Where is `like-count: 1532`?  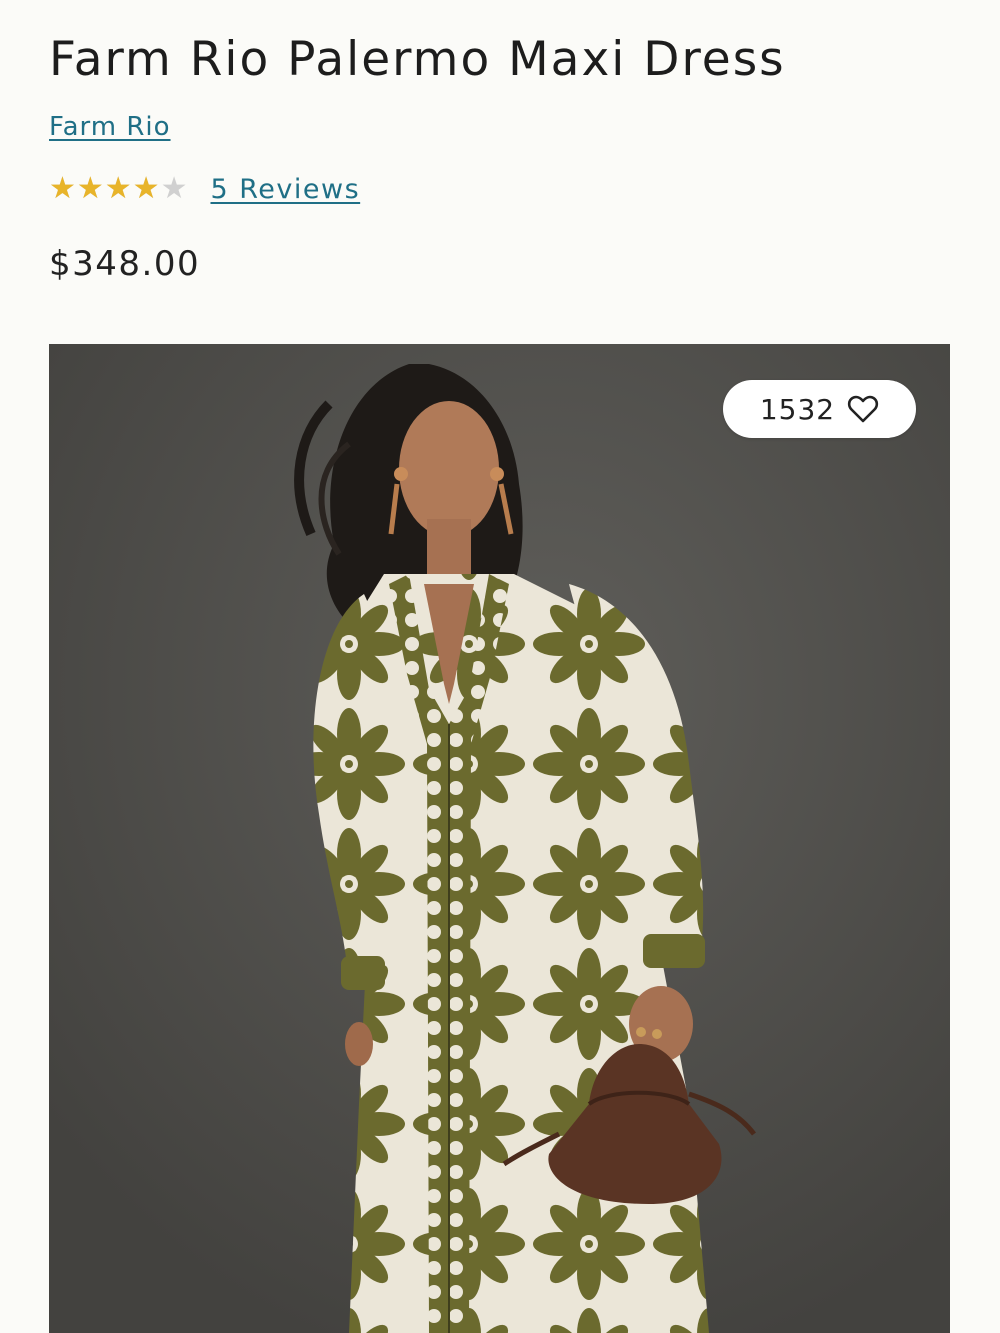
like-count: 1532 is located at coordinates (797, 409).